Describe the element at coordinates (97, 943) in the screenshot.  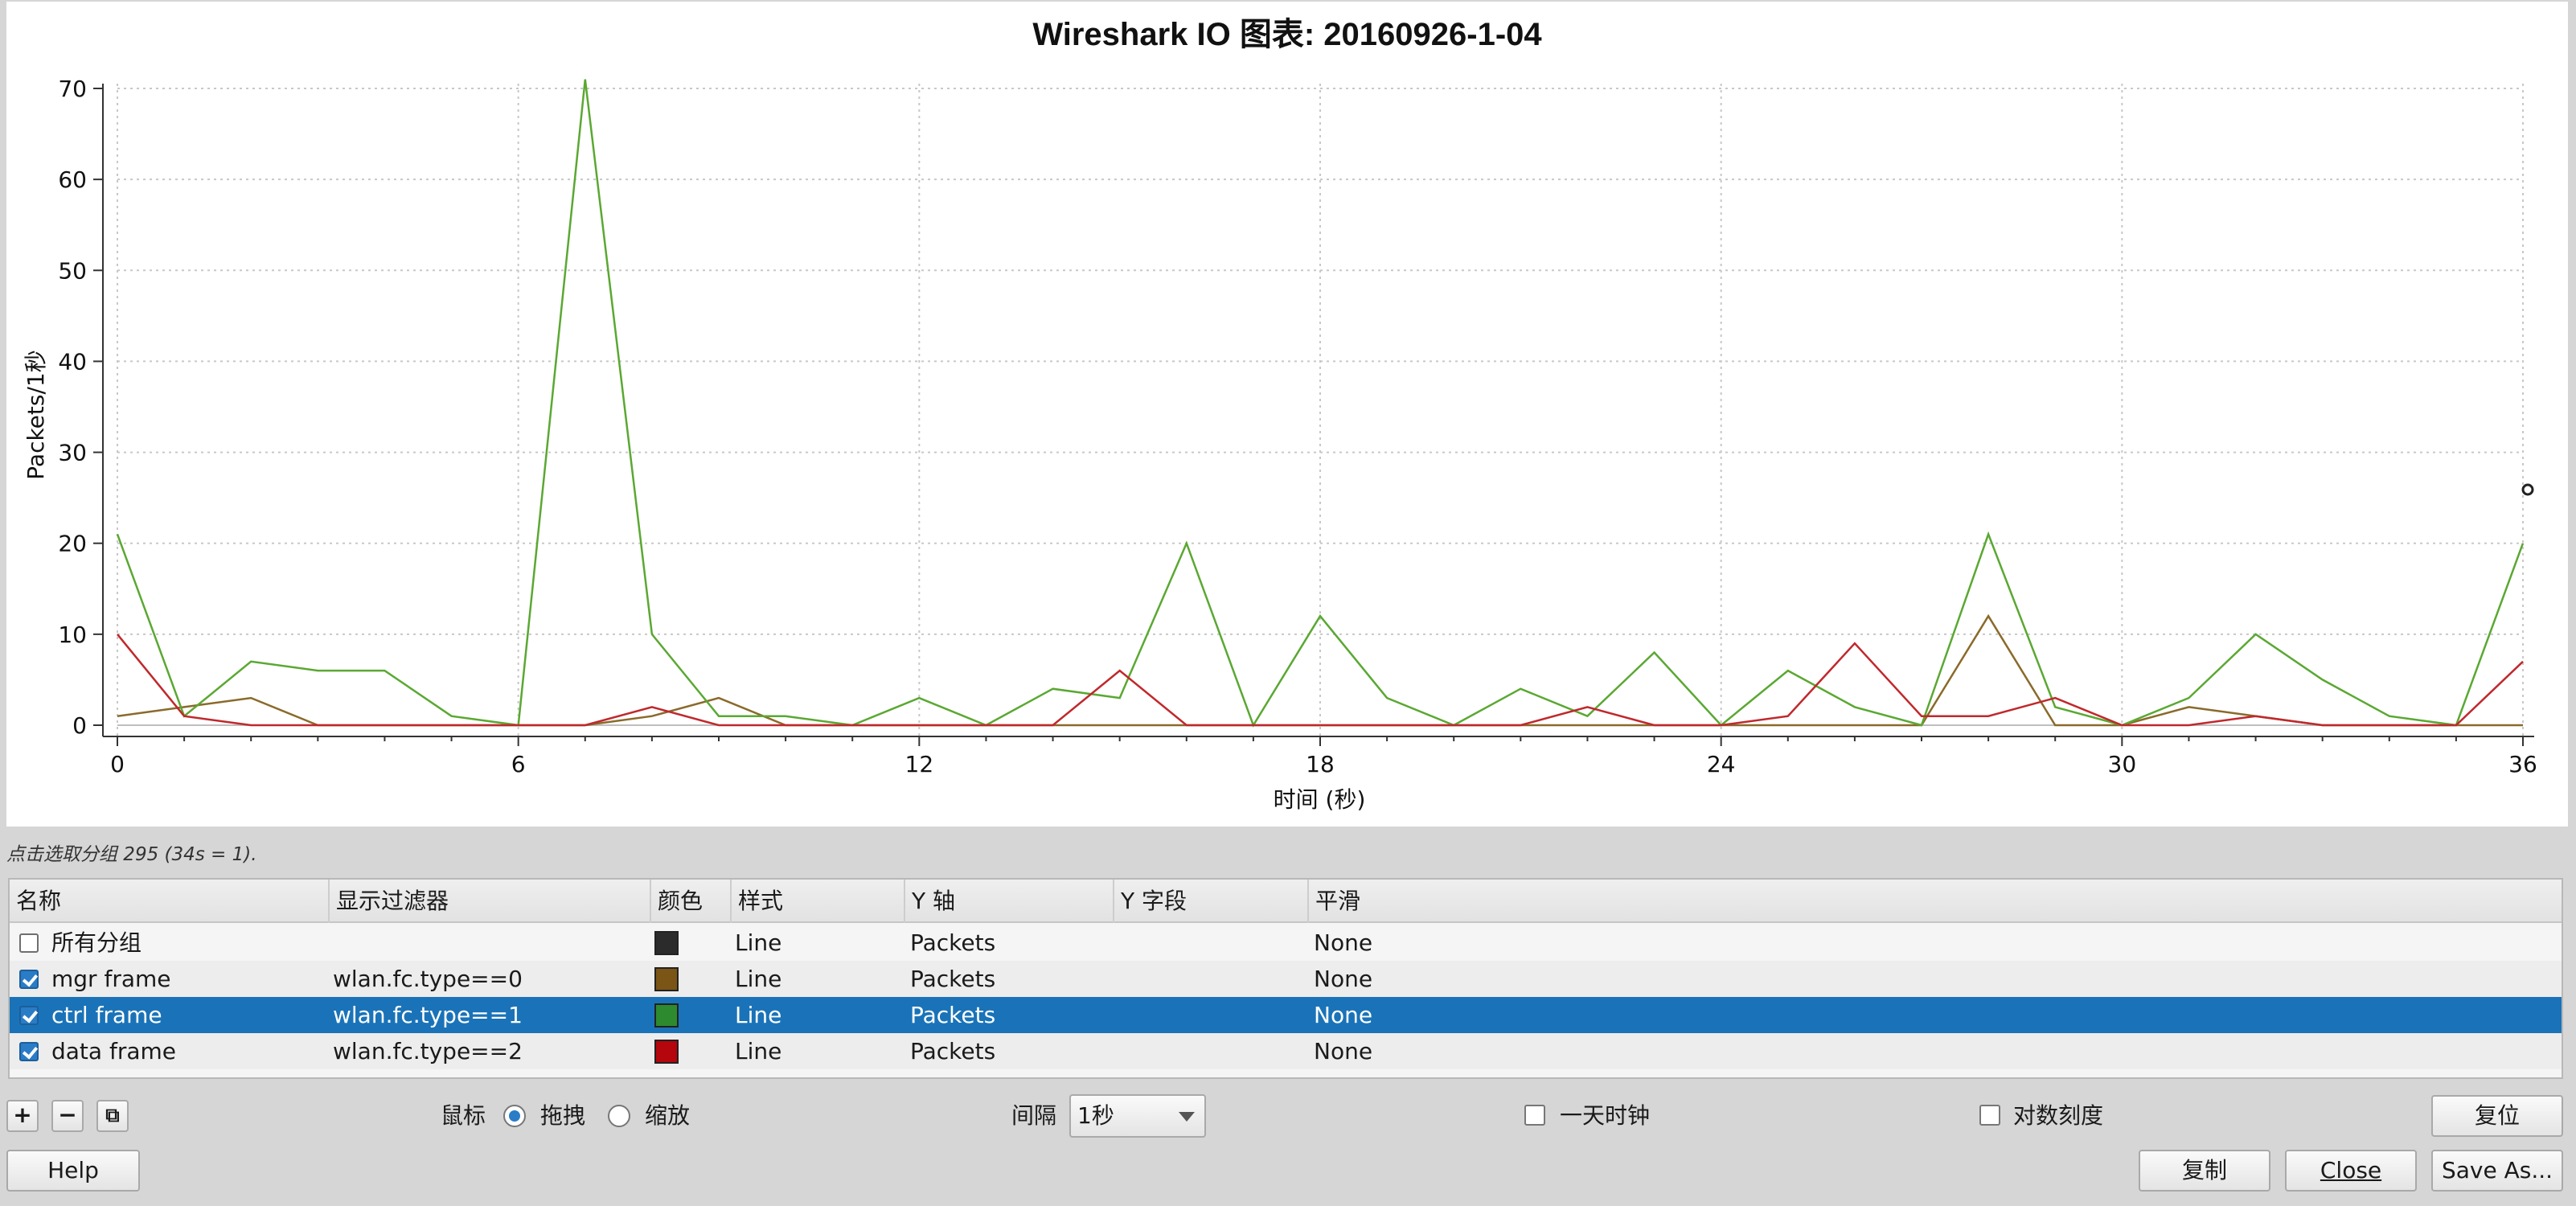
I see `row-name: 所有分组` at that location.